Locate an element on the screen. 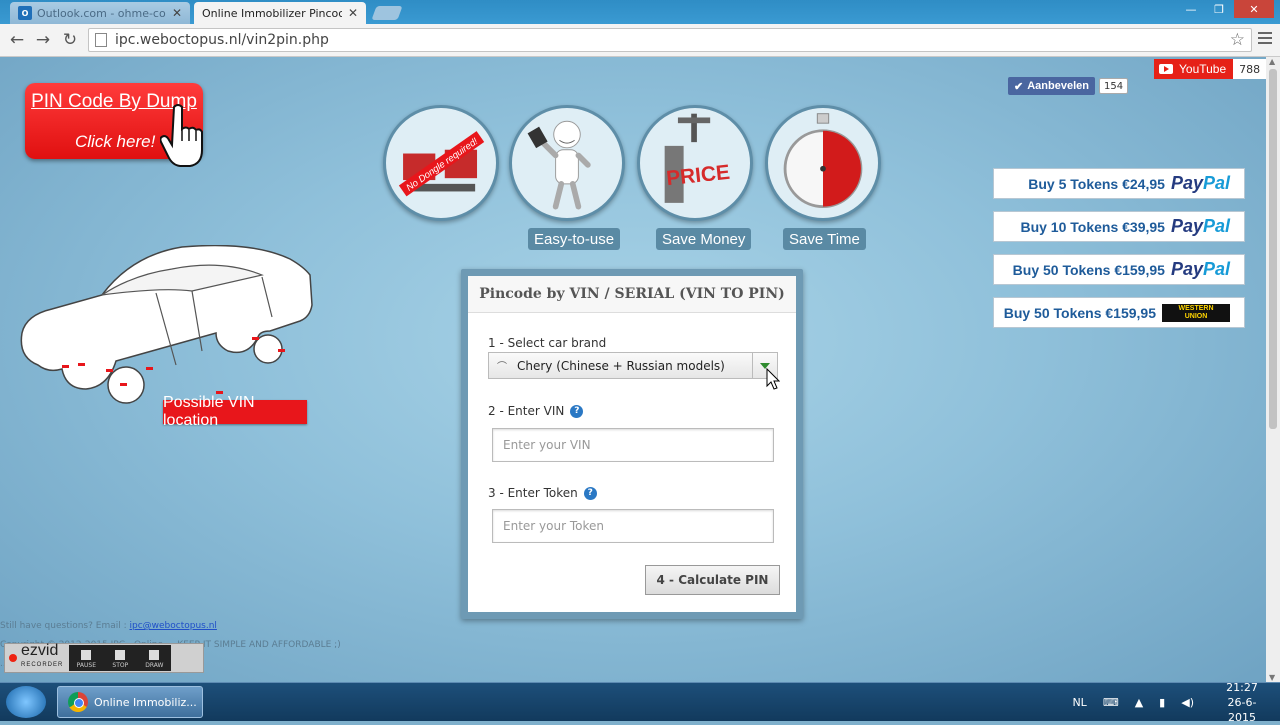 The image size is (1280, 725). youtube-count: 788 is located at coordinates (1249, 69).